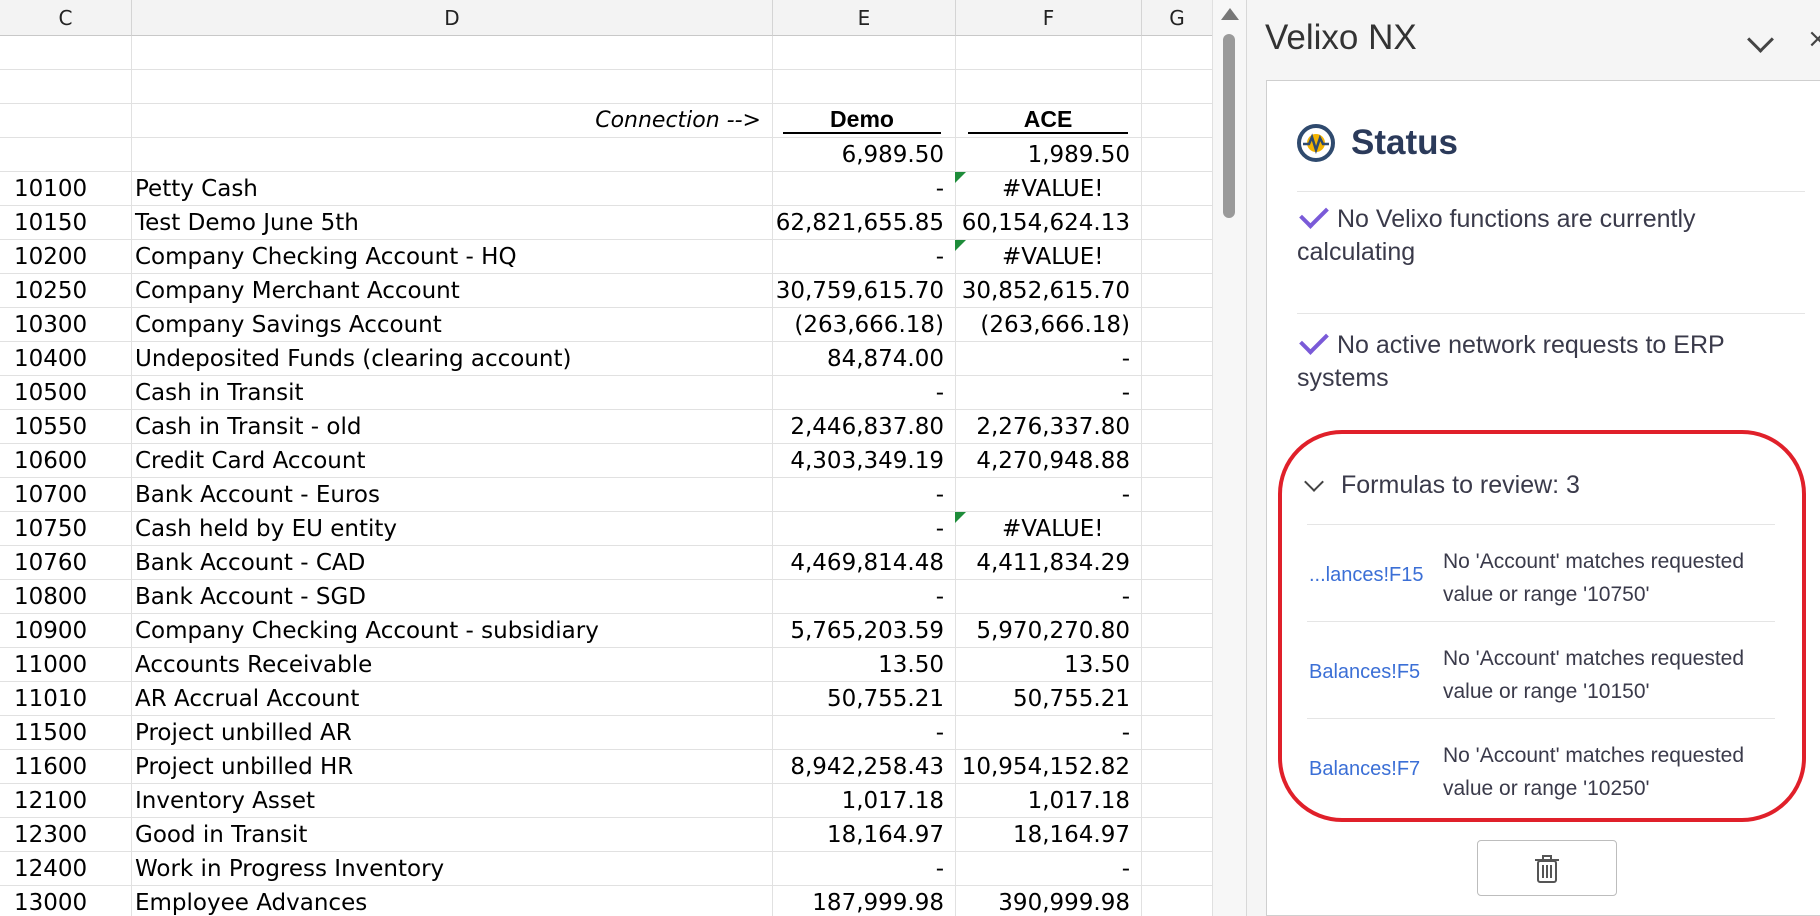 The image size is (1820, 916). What do you see at coordinates (1177, 18) in the screenshot?
I see `column-header-g: G` at bounding box center [1177, 18].